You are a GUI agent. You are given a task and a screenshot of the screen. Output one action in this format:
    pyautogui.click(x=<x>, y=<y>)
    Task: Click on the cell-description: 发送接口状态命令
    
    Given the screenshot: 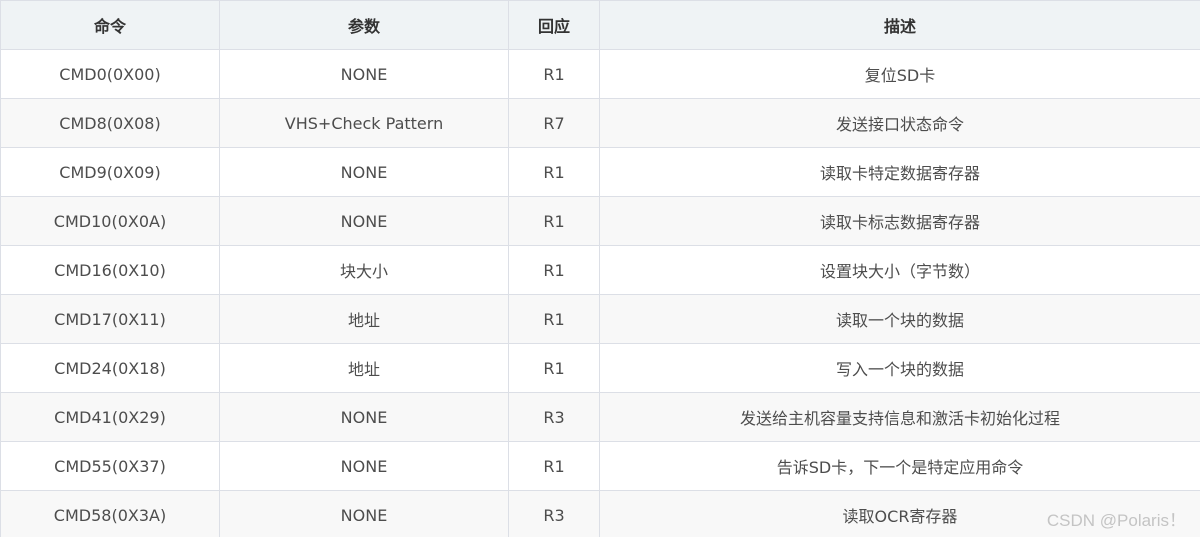 What is the action you would take?
    pyautogui.click(x=899, y=123)
    